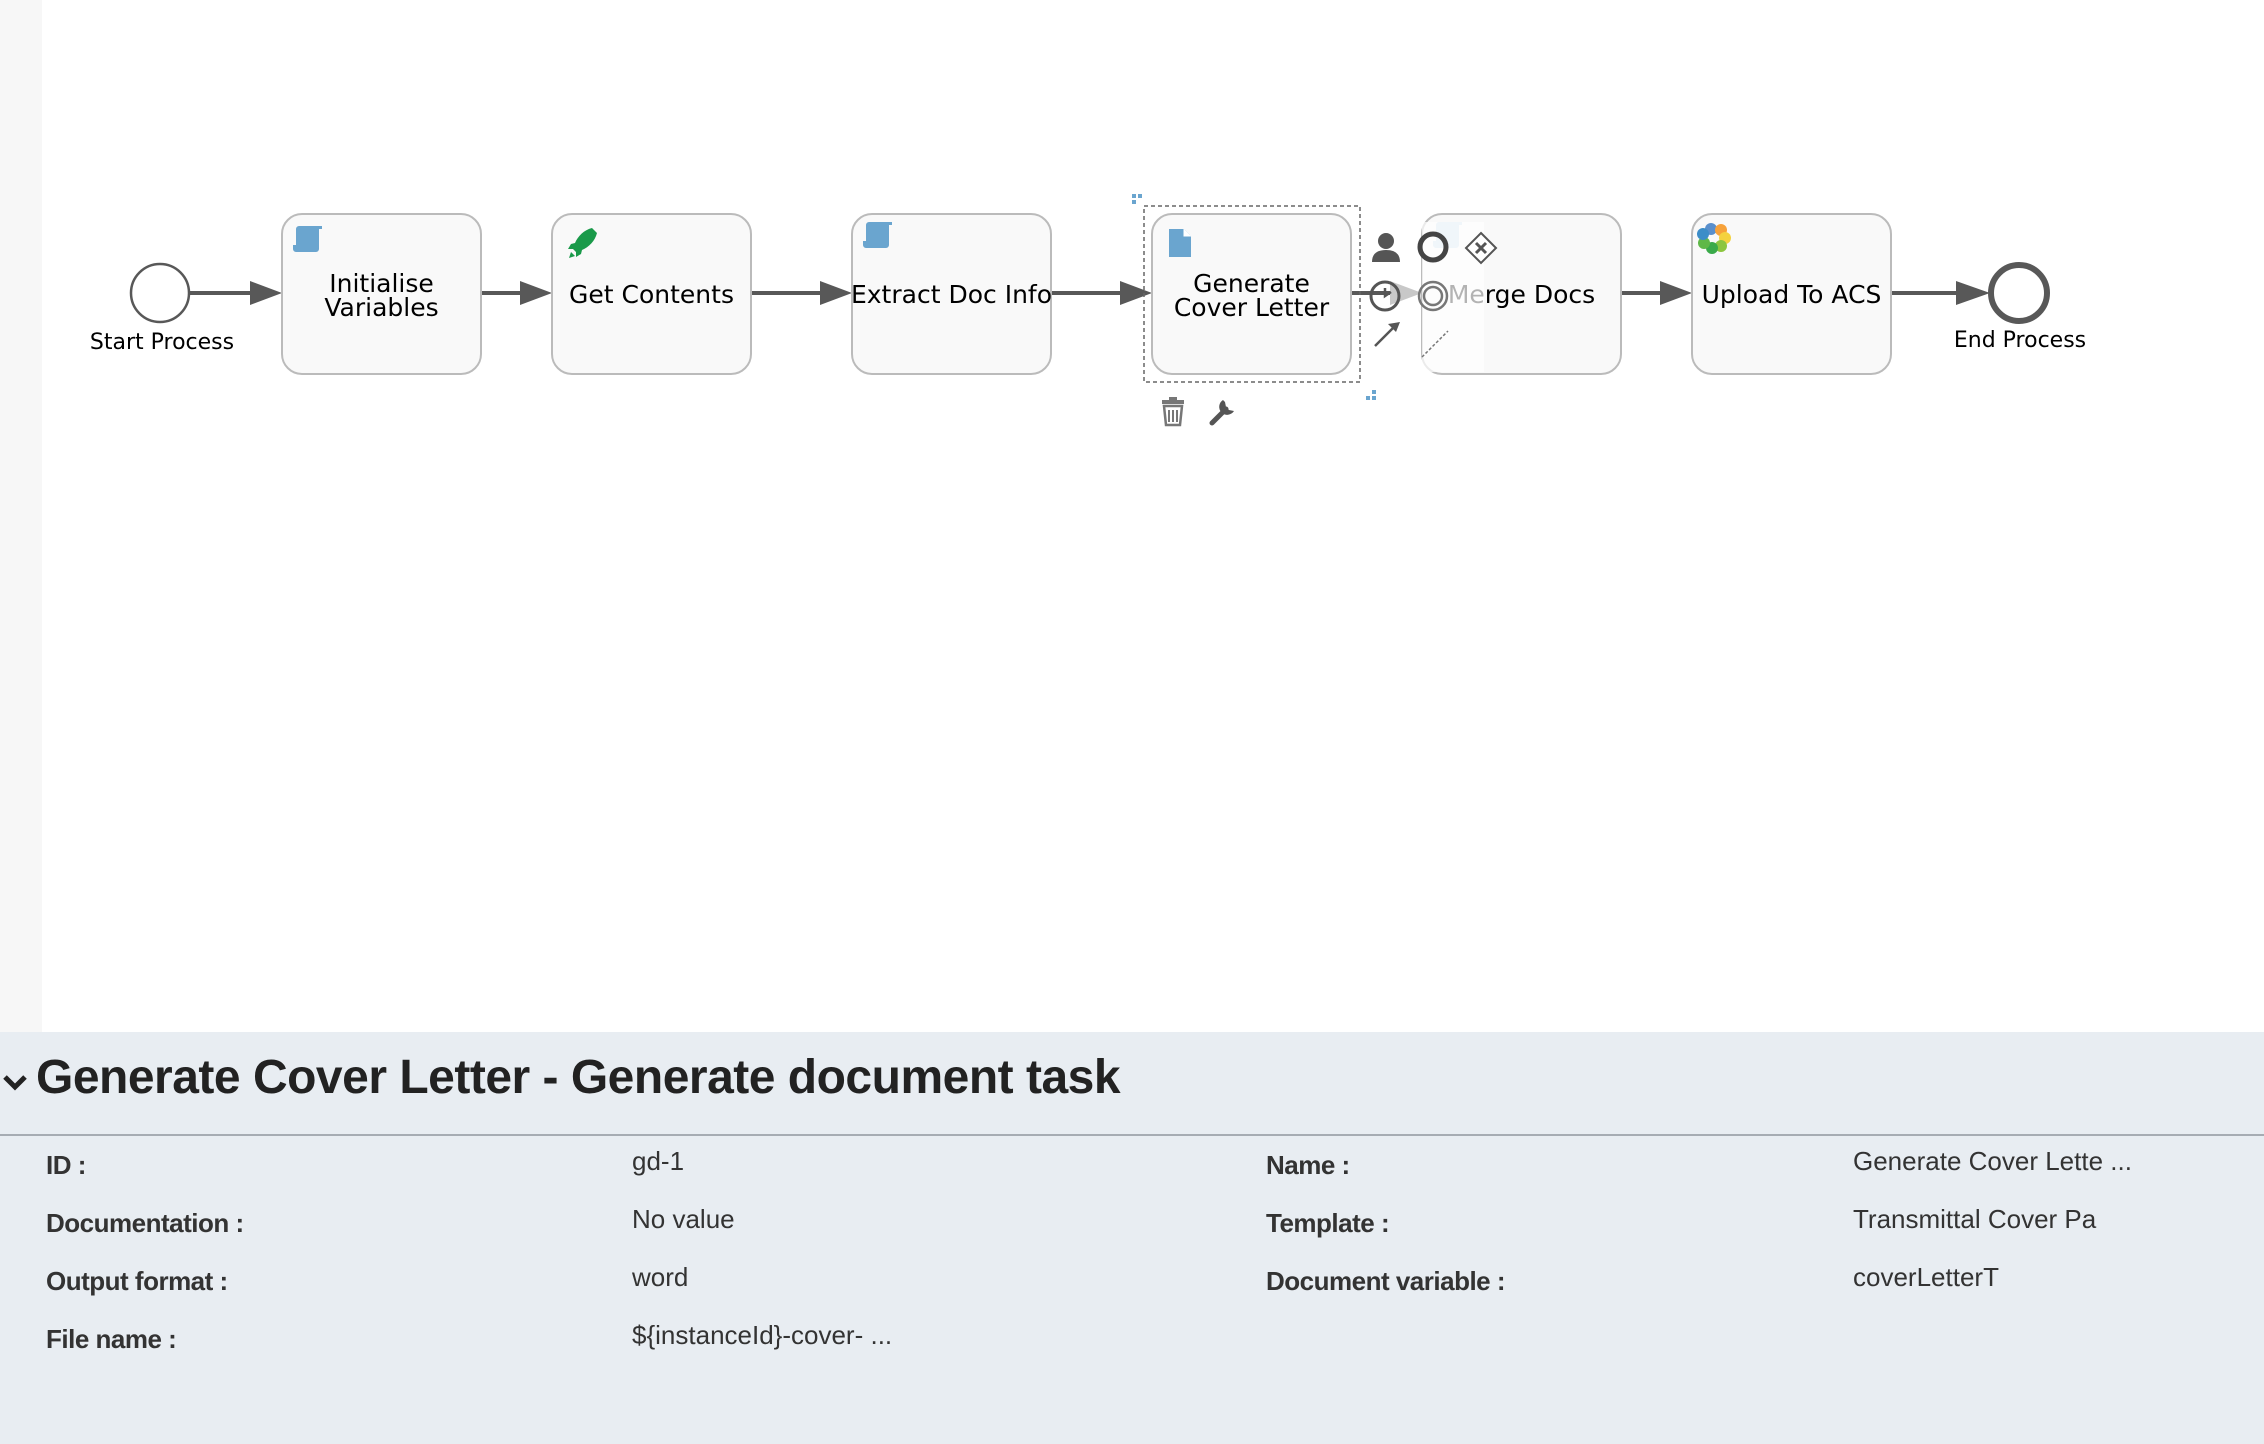  Describe the element at coordinates (1173, 412) in the screenshot. I see `delete-icon` at that location.